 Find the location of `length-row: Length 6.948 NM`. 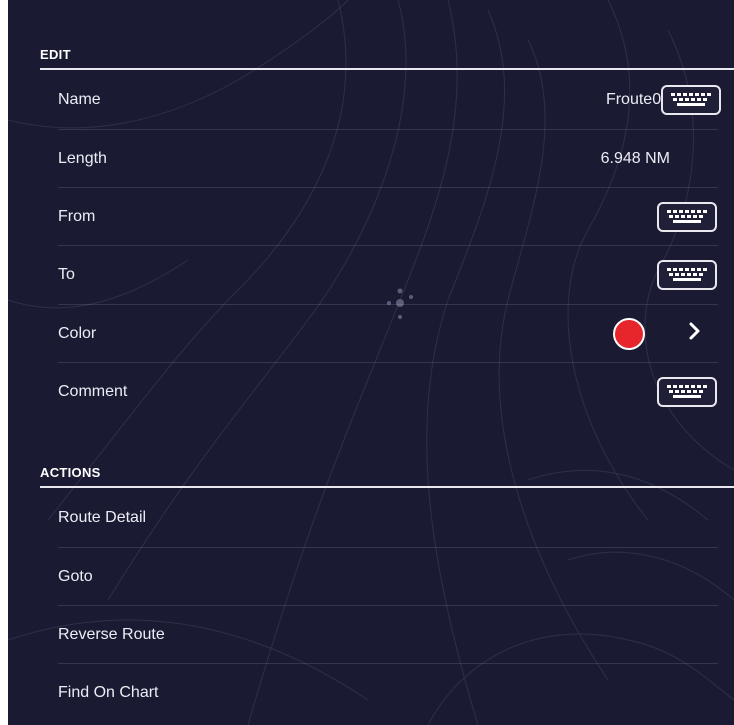

length-row: Length 6.948 NM is located at coordinates (387, 159).